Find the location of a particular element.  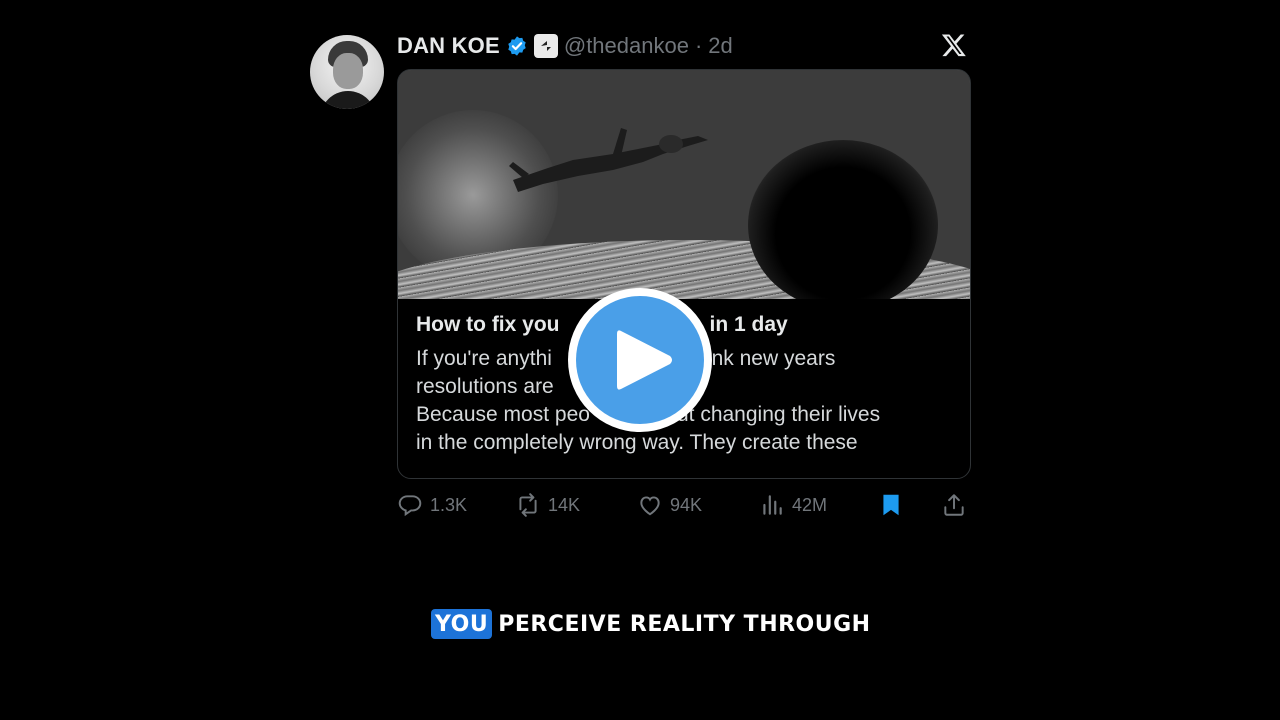

verified-icon is located at coordinates (517, 46).